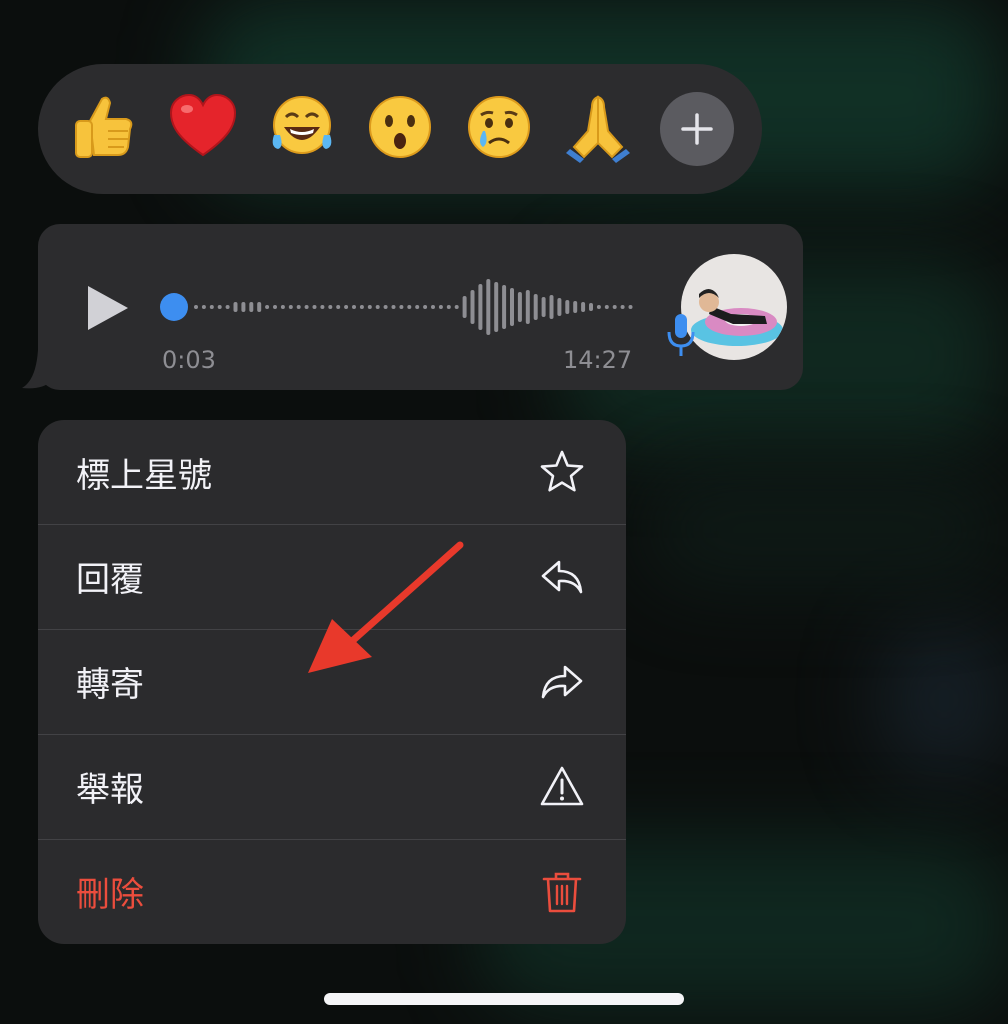 Image resolution: width=1008 pixels, height=1024 pixels. I want to click on play-icon, so click(108, 308).